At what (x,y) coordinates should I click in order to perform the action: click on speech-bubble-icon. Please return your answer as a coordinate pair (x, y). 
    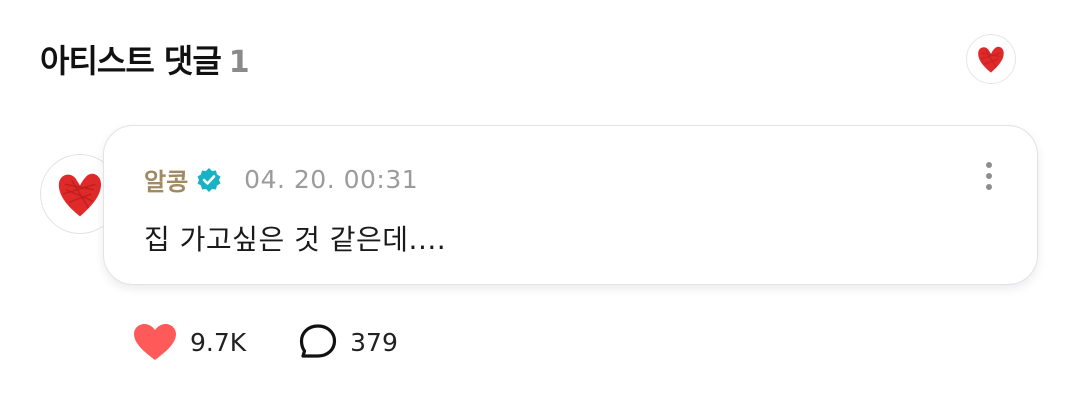
    Looking at the image, I should click on (318, 341).